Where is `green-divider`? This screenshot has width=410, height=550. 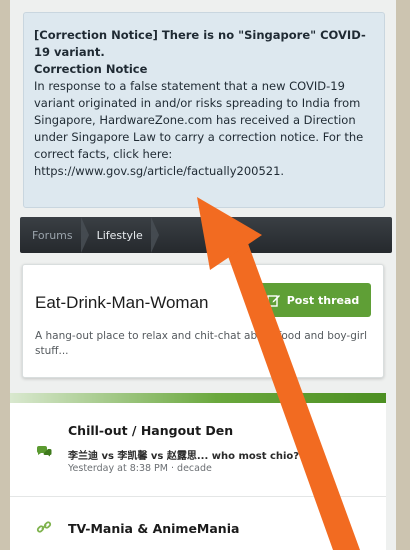
green-divider is located at coordinates (198, 398).